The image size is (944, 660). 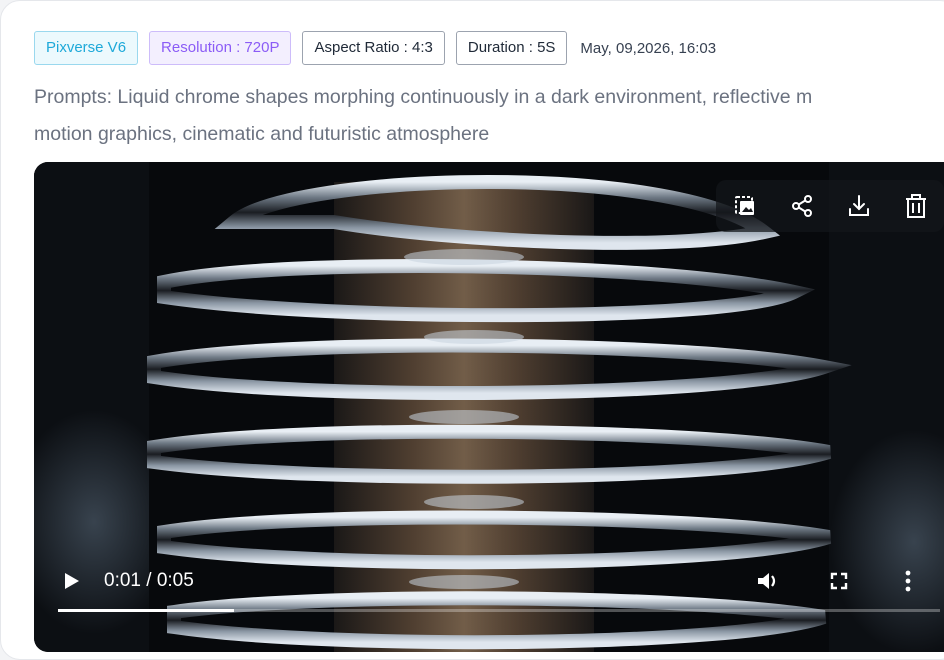 What do you see at coordinates (220, 48) in the screenshot?
I see `resolution-tag: Resolution : 720P` at bounding box center [220, 48].